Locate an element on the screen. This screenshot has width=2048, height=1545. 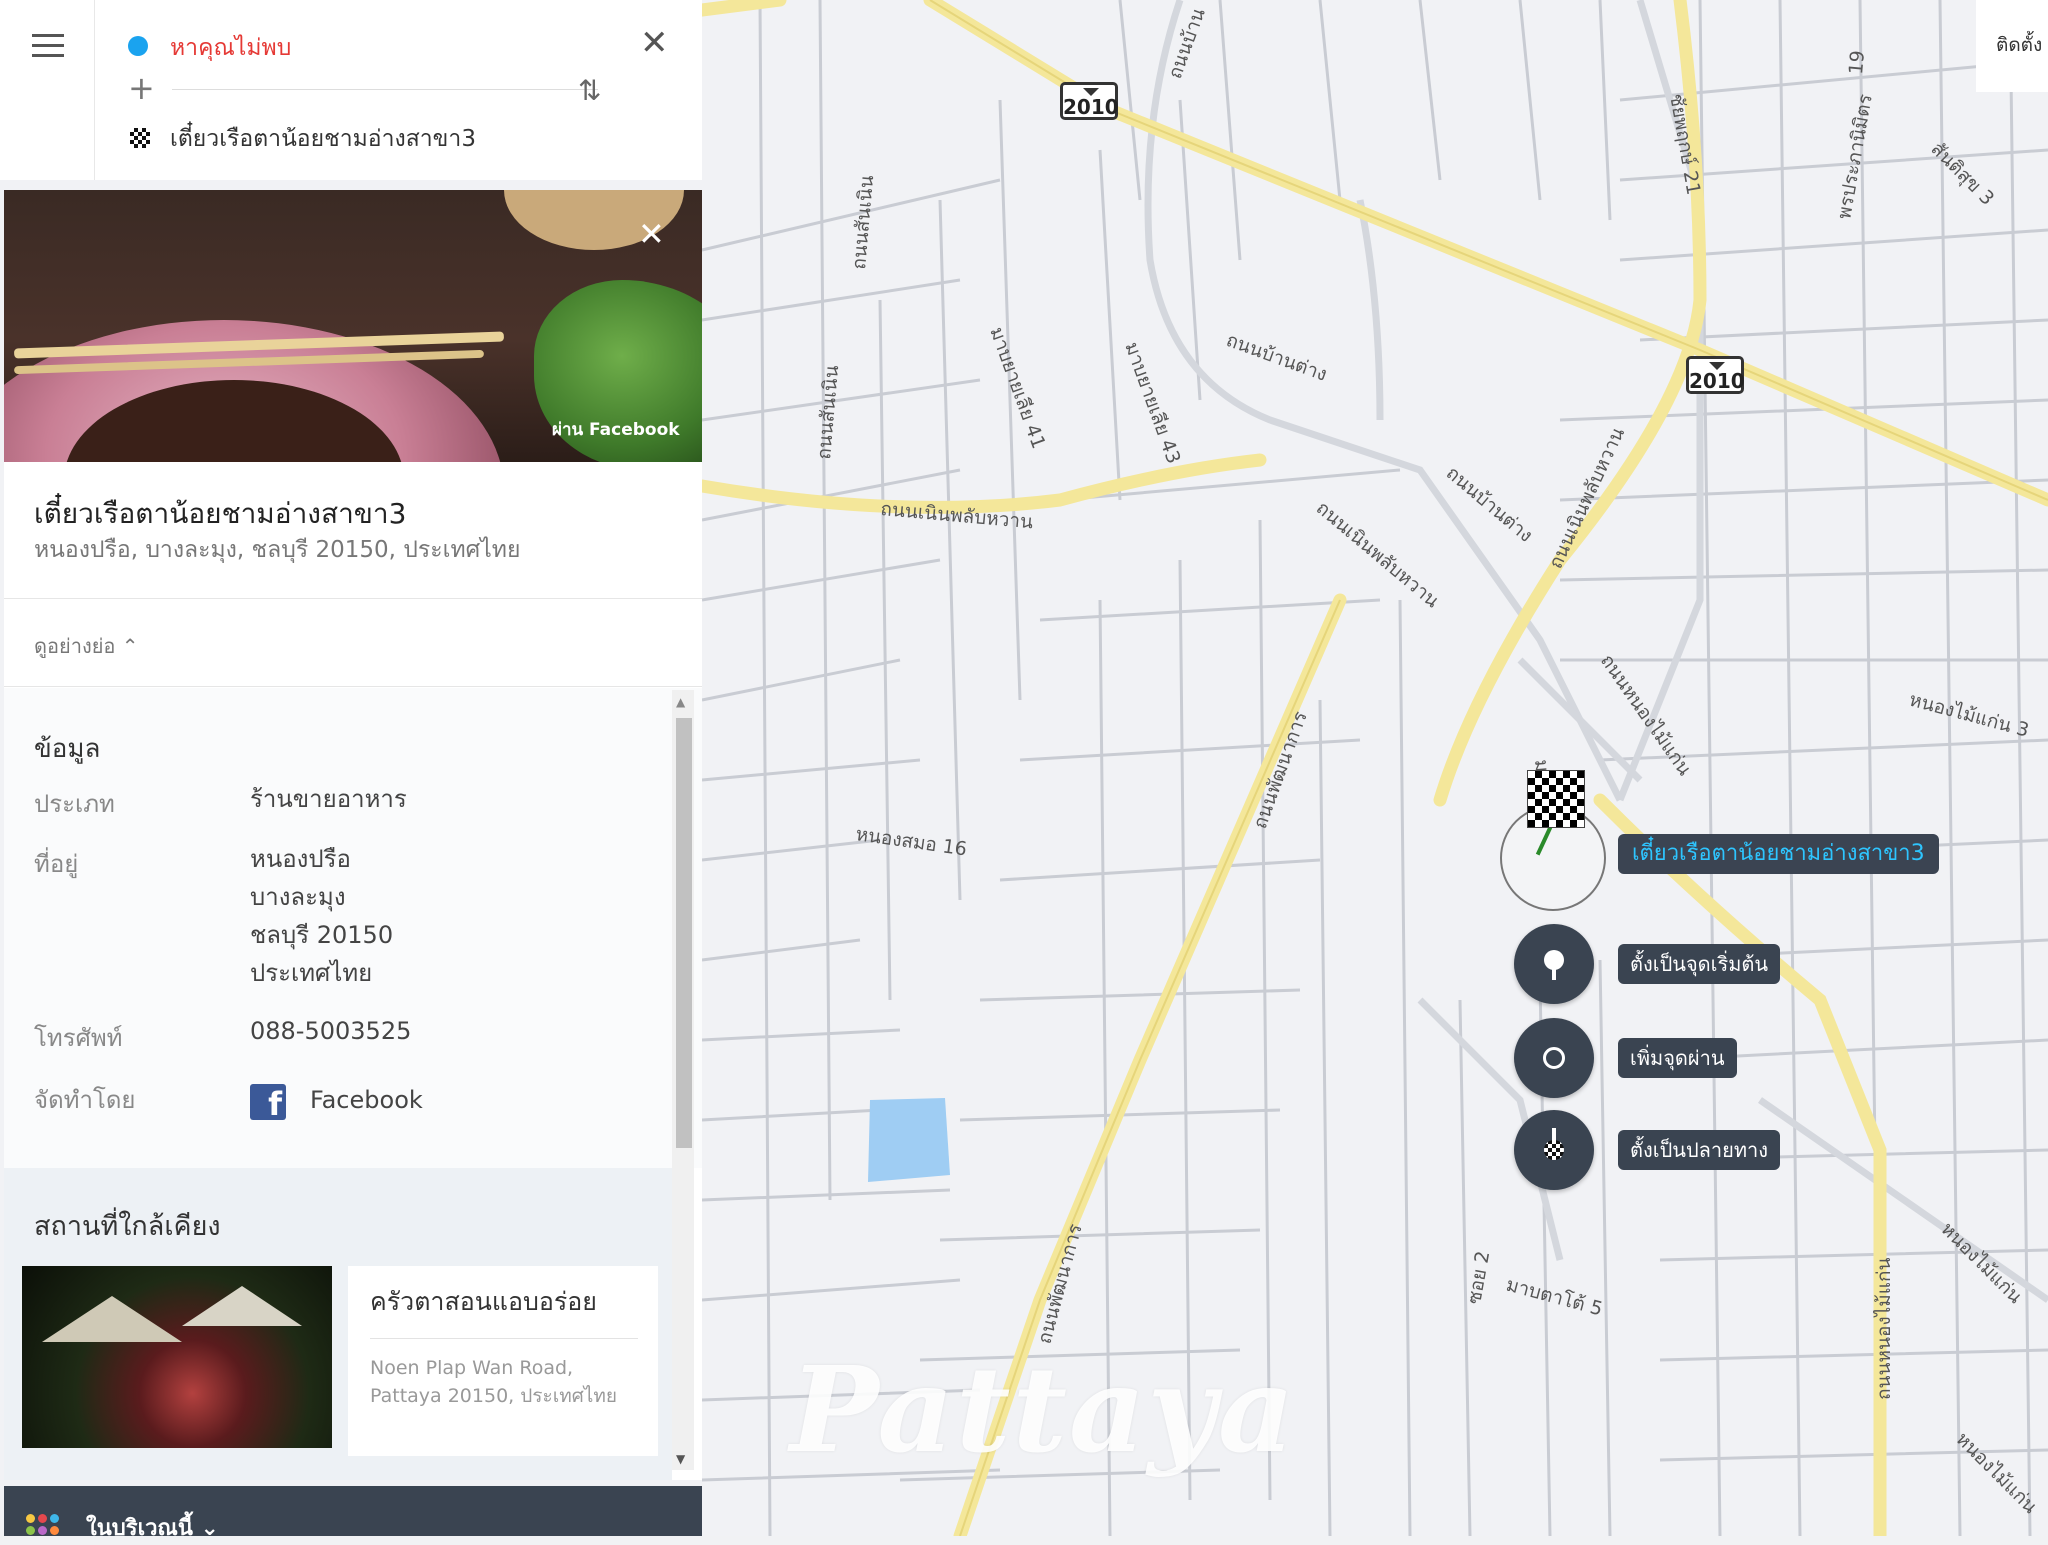
road-label: หนองไม้แก่น 3 is located at coordinates (1969, 715).